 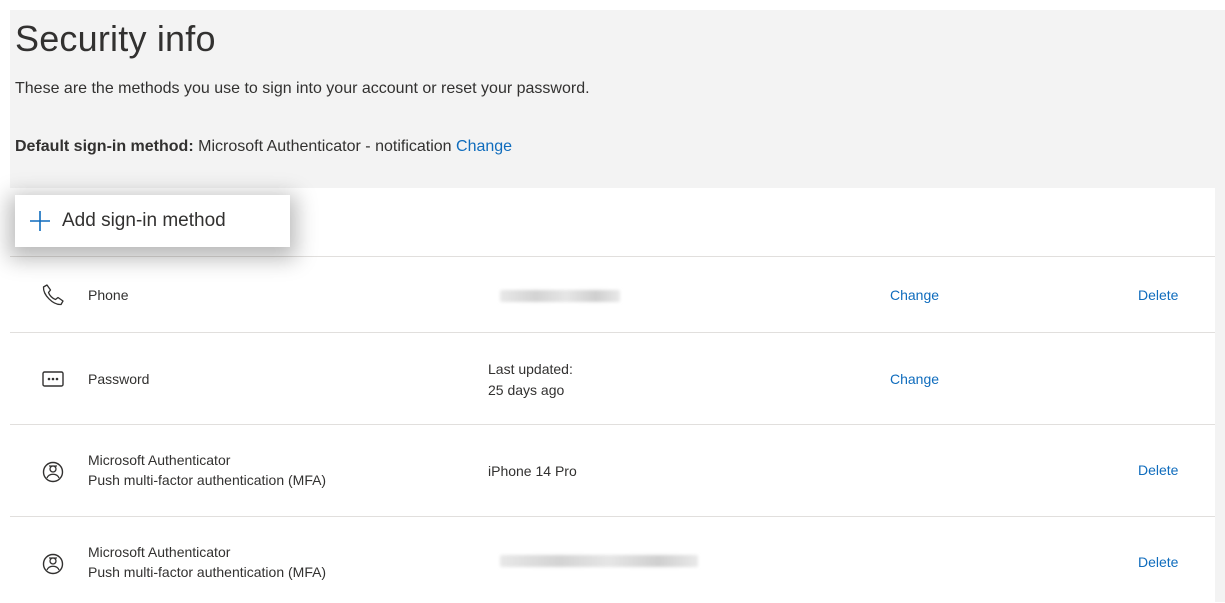 What do you see at coordinates (104, 146) in the screenshot?
I see `default-method-label: Default sign-in method:` at bounding box center [104, 146].